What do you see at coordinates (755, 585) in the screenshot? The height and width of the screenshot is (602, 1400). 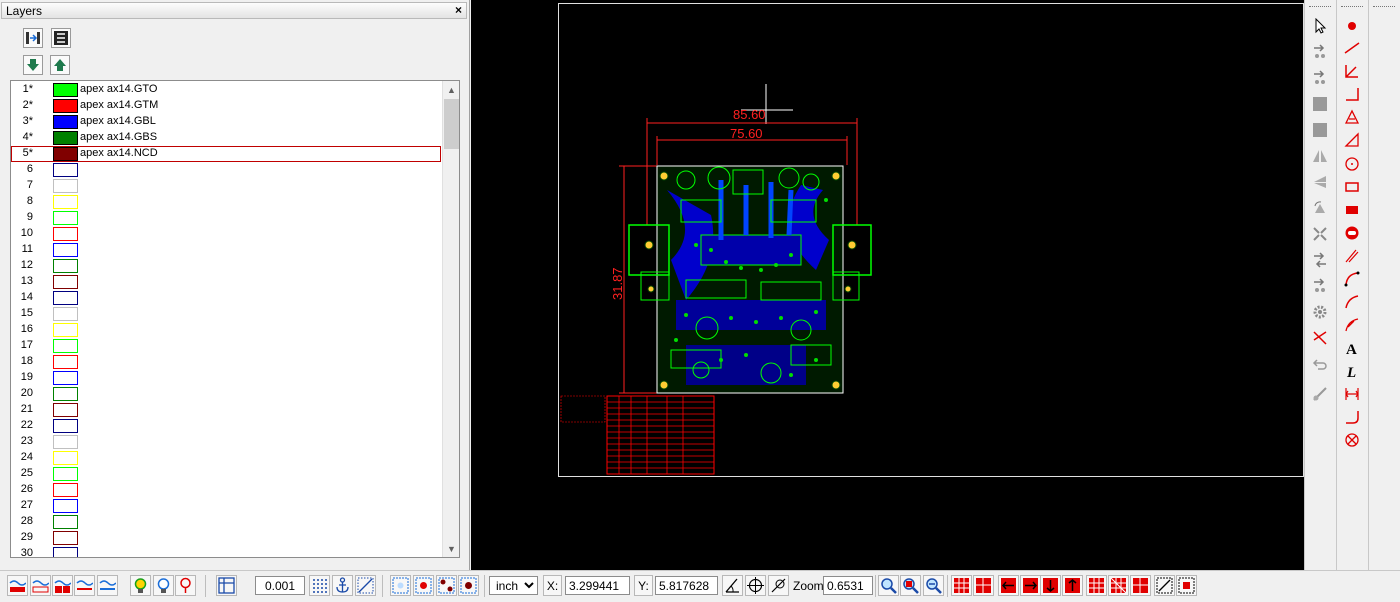 I see `origin-tool-button` at bounding box center [755, 585].